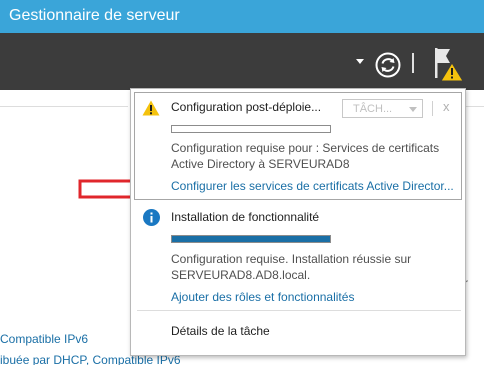 The height and width of the screenshot is (365, 484). I want to click on caret-down-icon, so click(360, 61).